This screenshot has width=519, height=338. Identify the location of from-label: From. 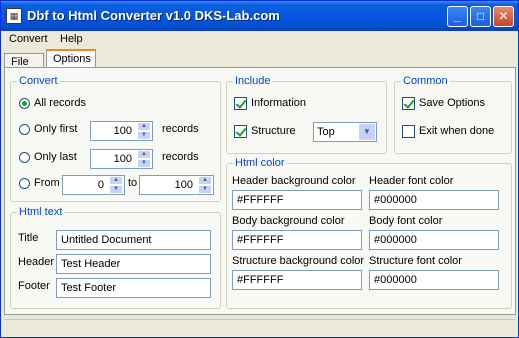
(47, 183).